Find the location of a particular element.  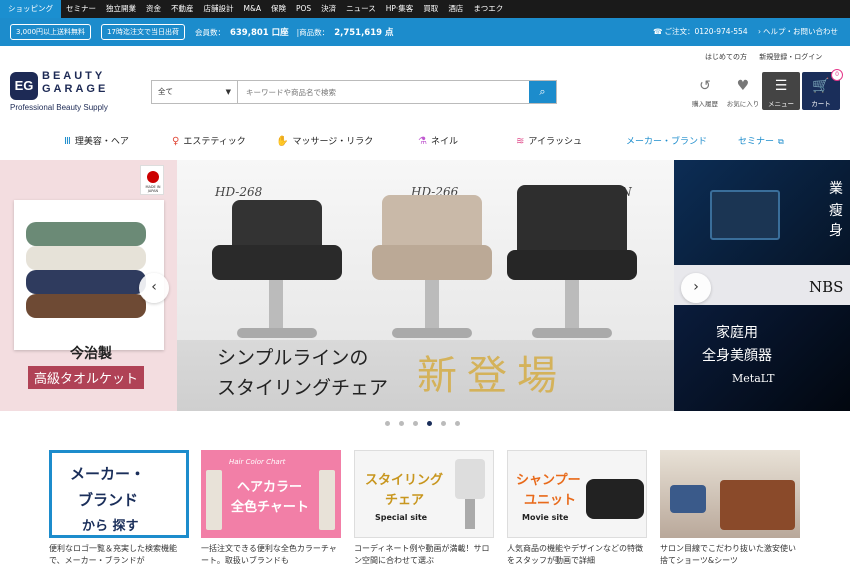

menu-button: ☰ メニュー is located at coordinates (781, 91).